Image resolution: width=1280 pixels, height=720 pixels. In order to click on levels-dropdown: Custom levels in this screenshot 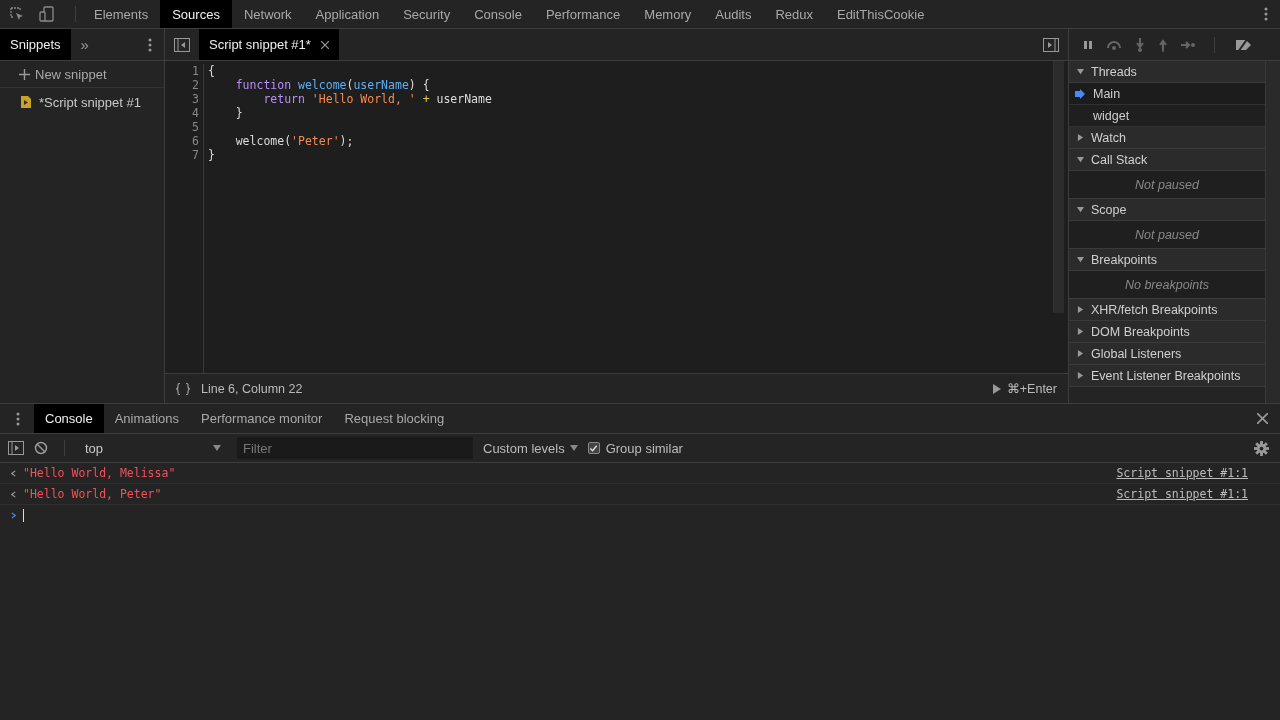, I will do `click(530, 448)`.